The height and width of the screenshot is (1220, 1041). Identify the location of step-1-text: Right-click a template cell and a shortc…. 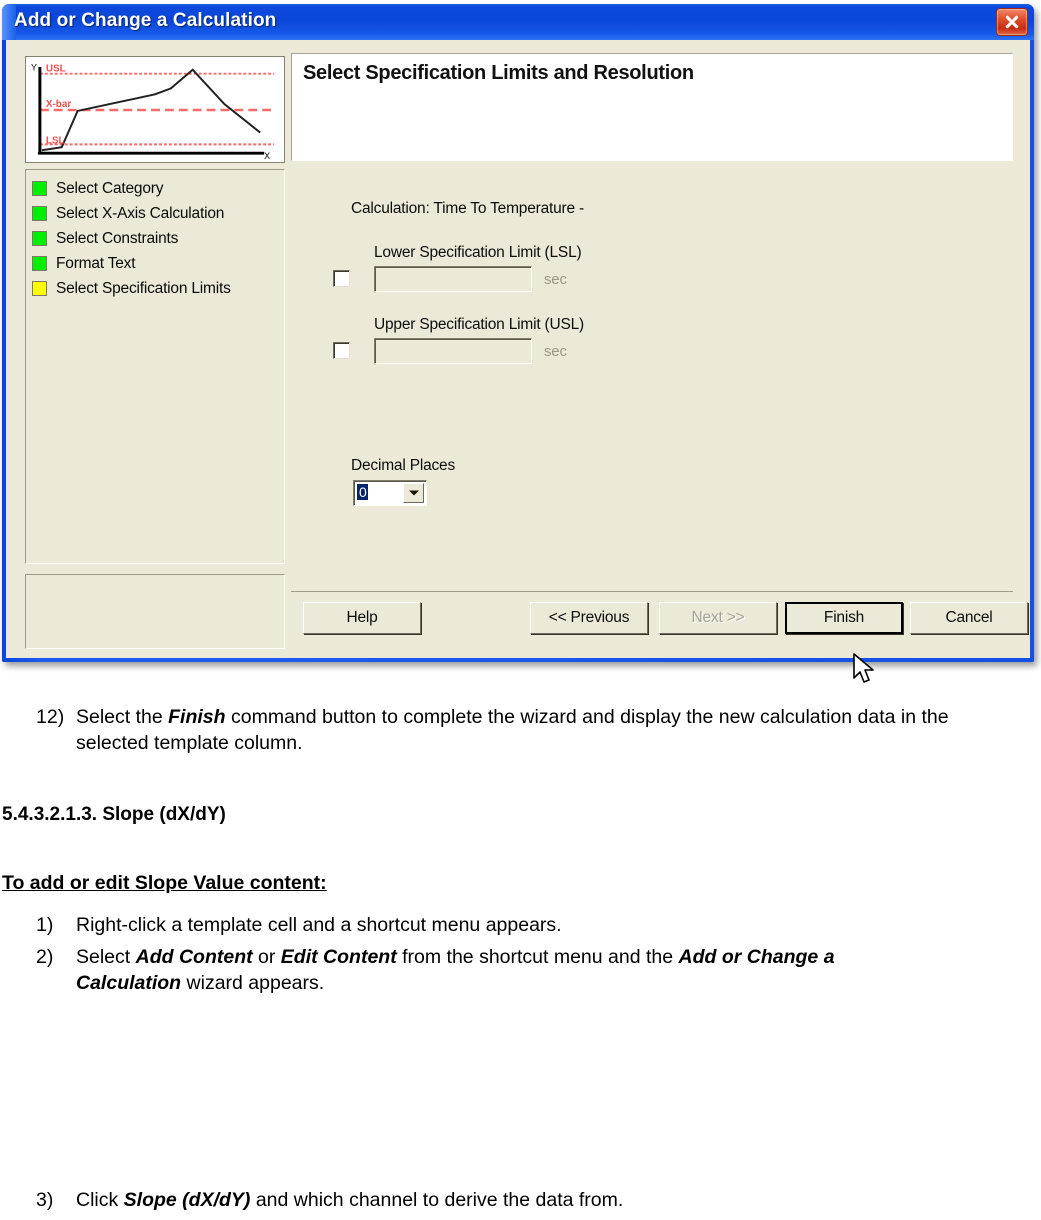
(319, 925).